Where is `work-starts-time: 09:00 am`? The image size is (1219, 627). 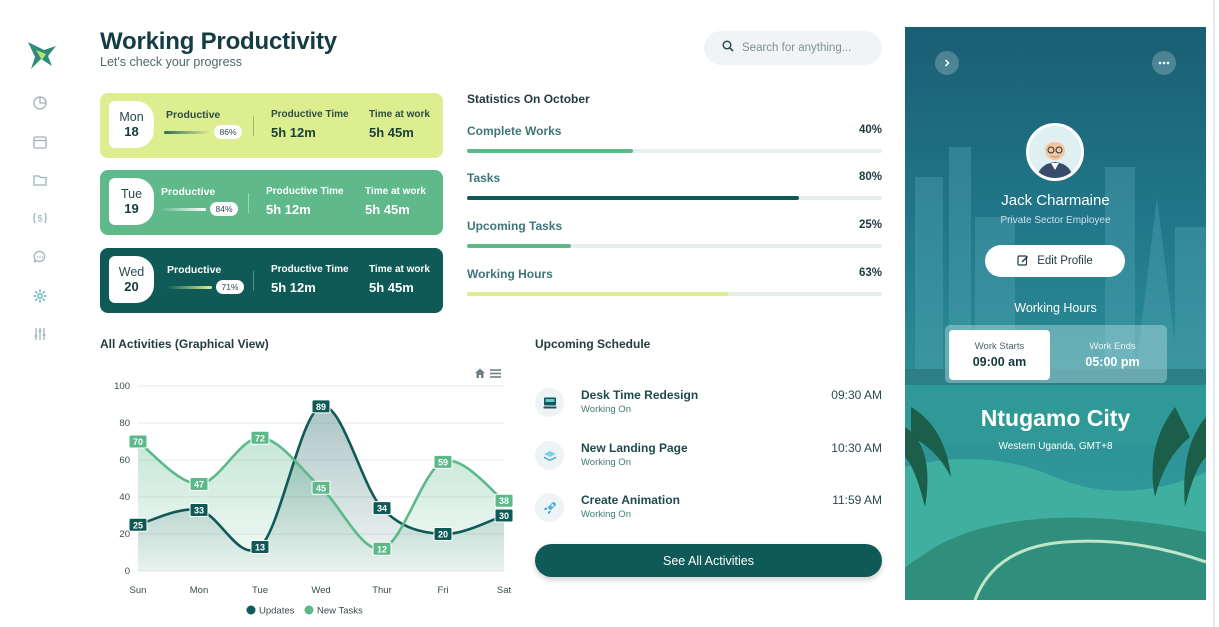
work-starts-time: 09:00 am is located at coordinates (999, 362).